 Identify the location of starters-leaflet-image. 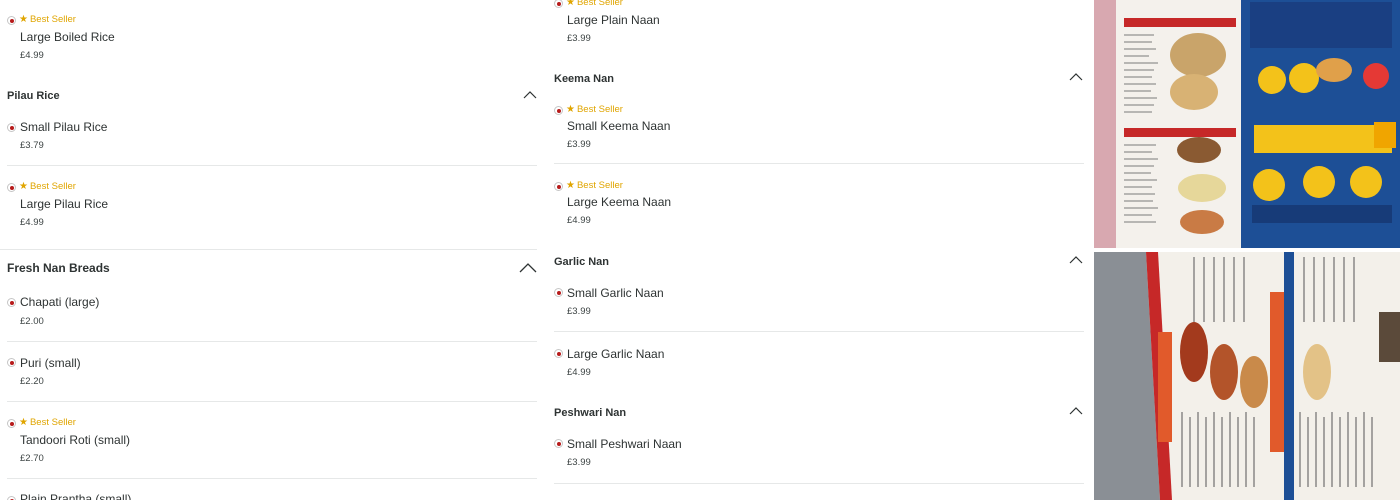
(1247, 376).